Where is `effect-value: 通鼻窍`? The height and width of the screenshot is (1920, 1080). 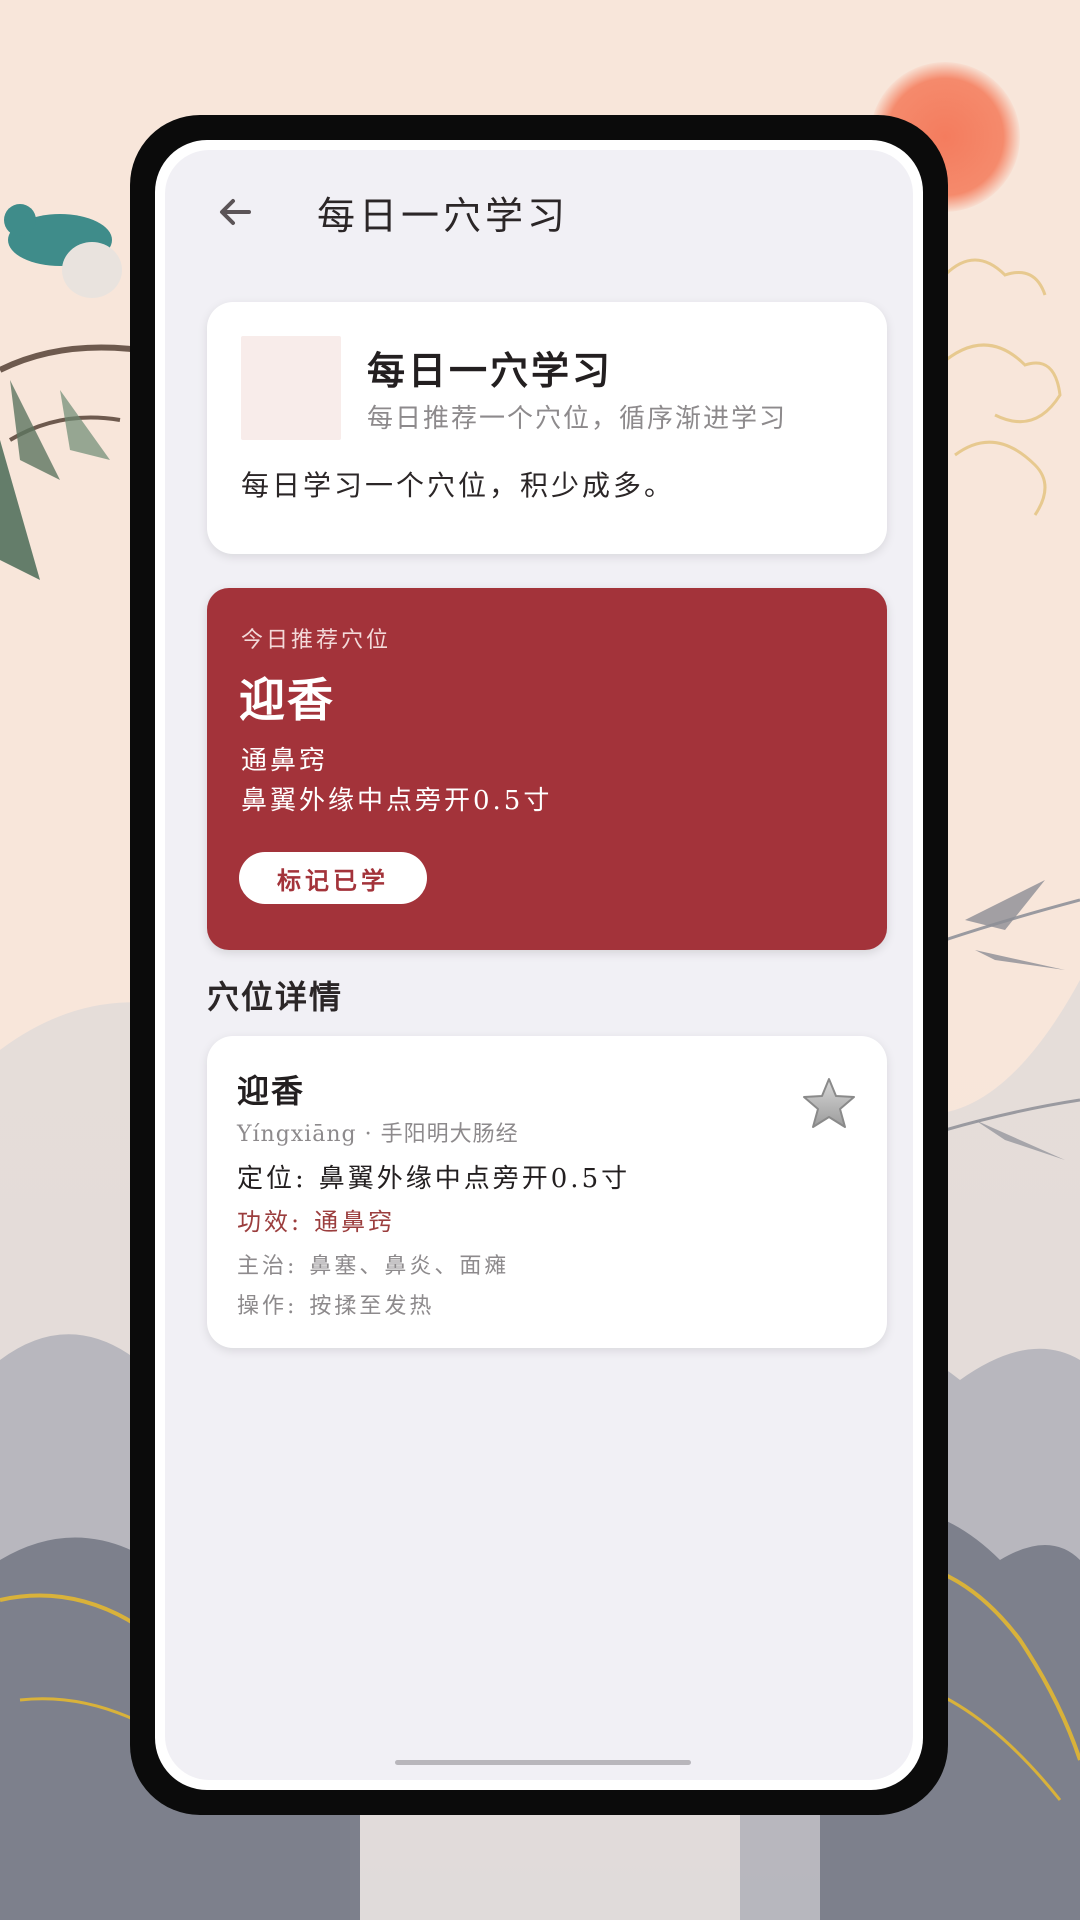
effect-value: 通鼻窍 is located at coordinates (355, 1222).